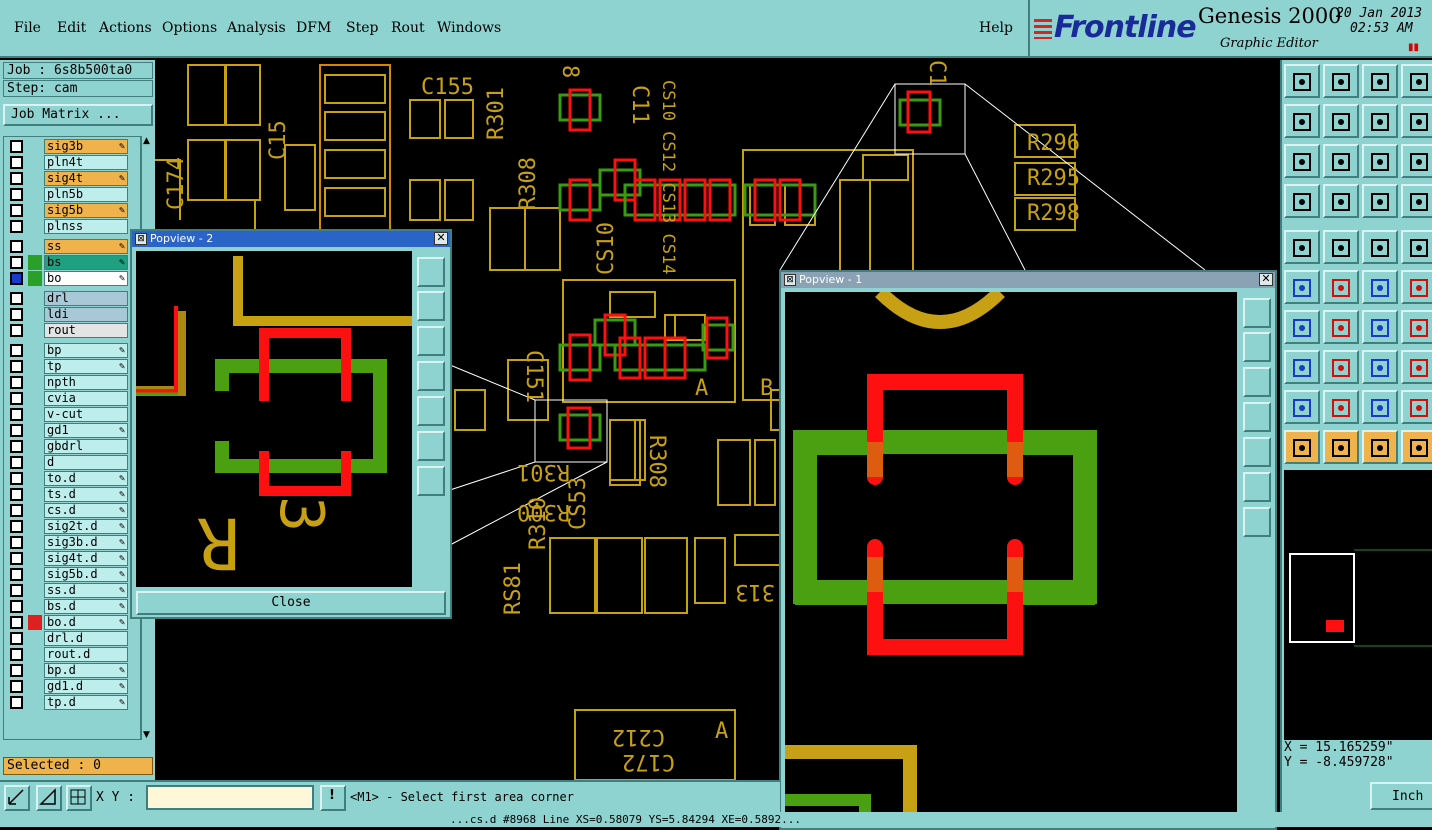 The height and width of the screenshot is (830, 1432). What do you see at coordinates (86, 430) in the screenshot?
I see `layer-name: gd1 ✎` at bounding box center [86, 430].